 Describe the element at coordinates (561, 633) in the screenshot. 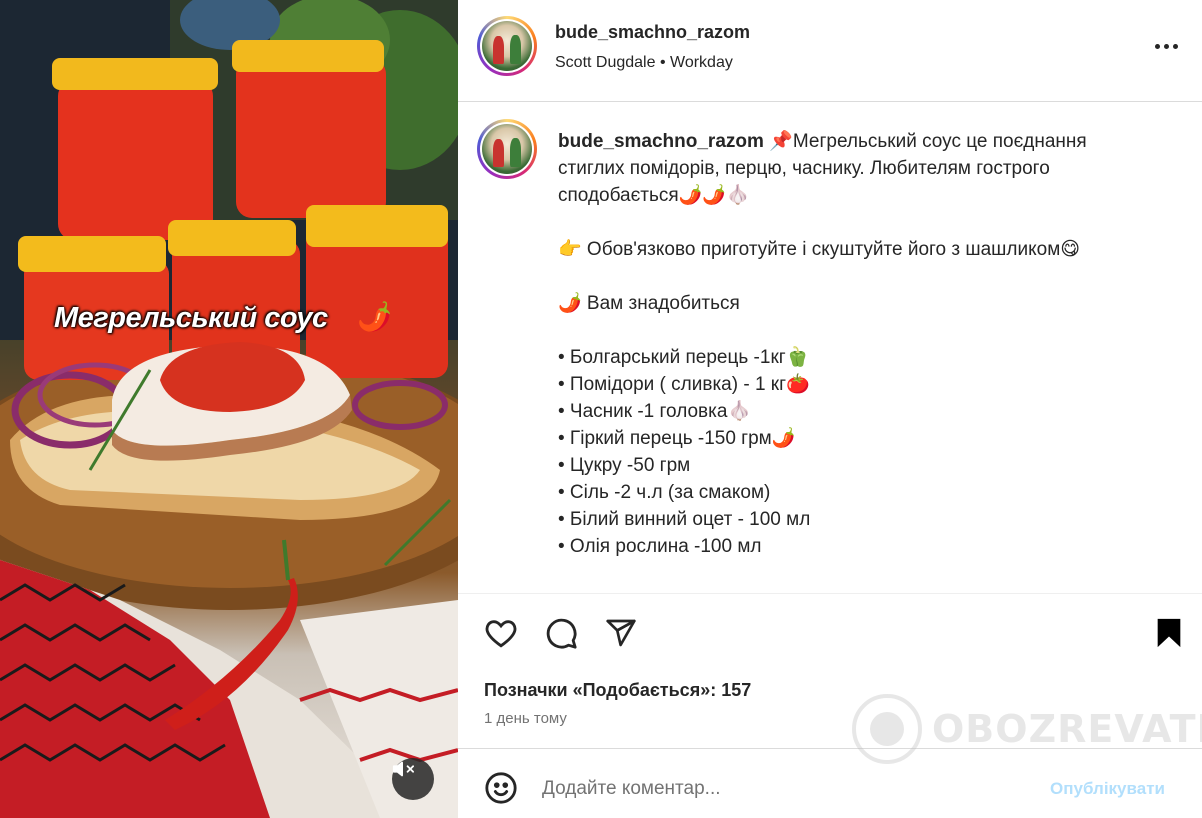

I see `comment-icon` at that location.